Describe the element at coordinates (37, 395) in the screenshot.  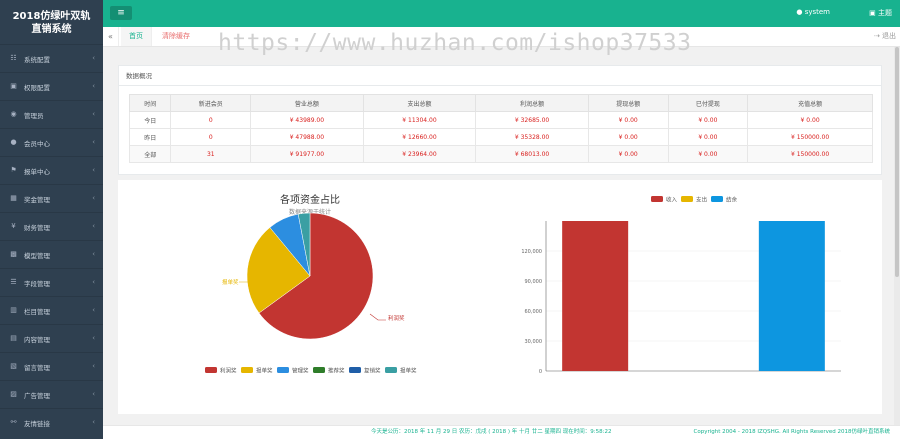
I see `sidebar-item-label: 广告管理` at that location.